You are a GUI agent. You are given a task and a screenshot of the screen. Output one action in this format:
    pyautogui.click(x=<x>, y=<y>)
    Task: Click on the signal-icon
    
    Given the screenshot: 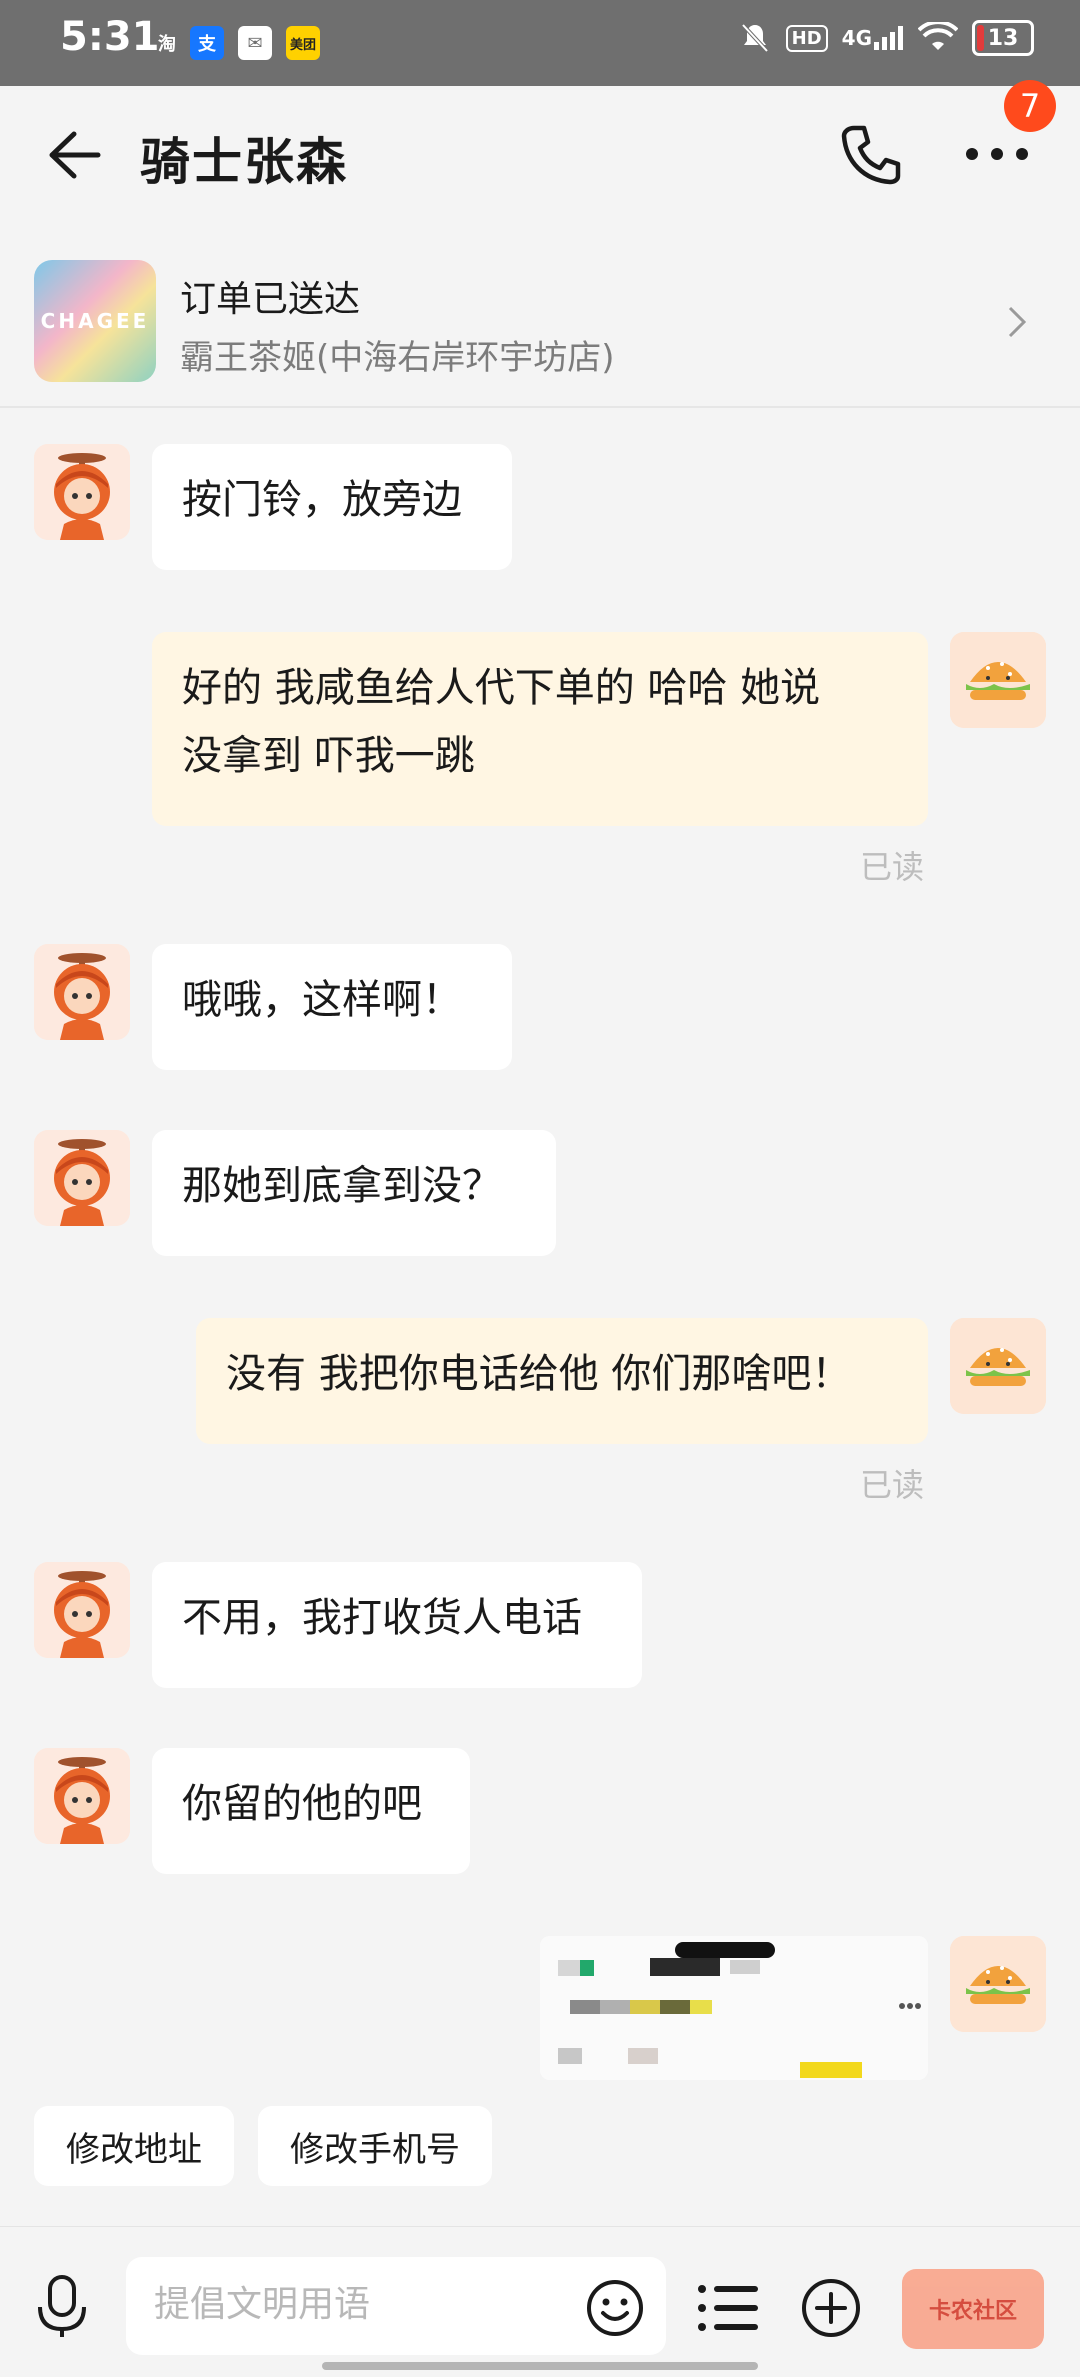 What is the action you would take?
    pyautogui.click(x=888, y=38)
    